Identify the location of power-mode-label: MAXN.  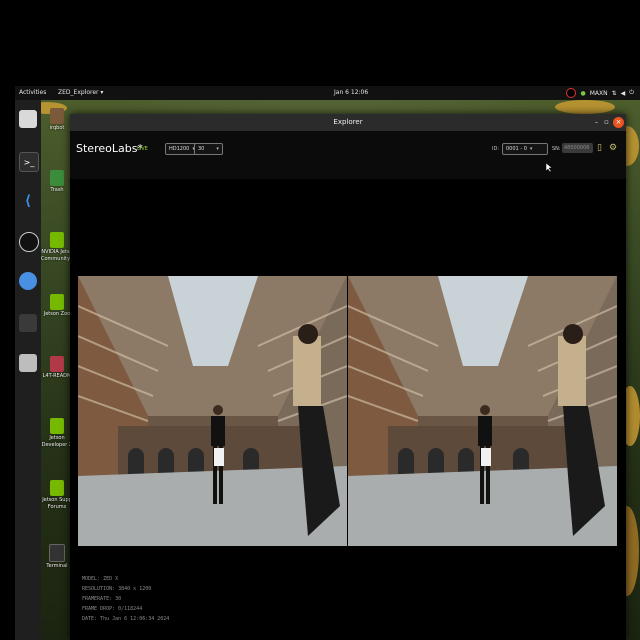
(599, 93).